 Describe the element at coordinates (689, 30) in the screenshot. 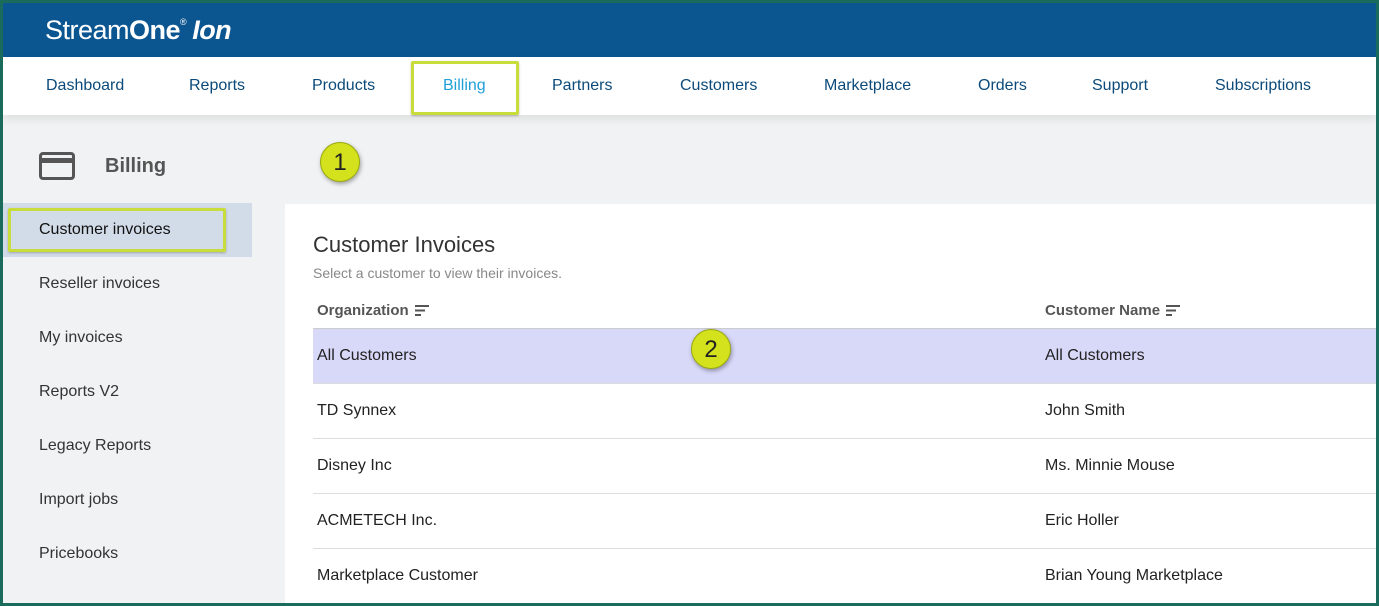

I see `top-bar: StreamOne® Ion` at that location.